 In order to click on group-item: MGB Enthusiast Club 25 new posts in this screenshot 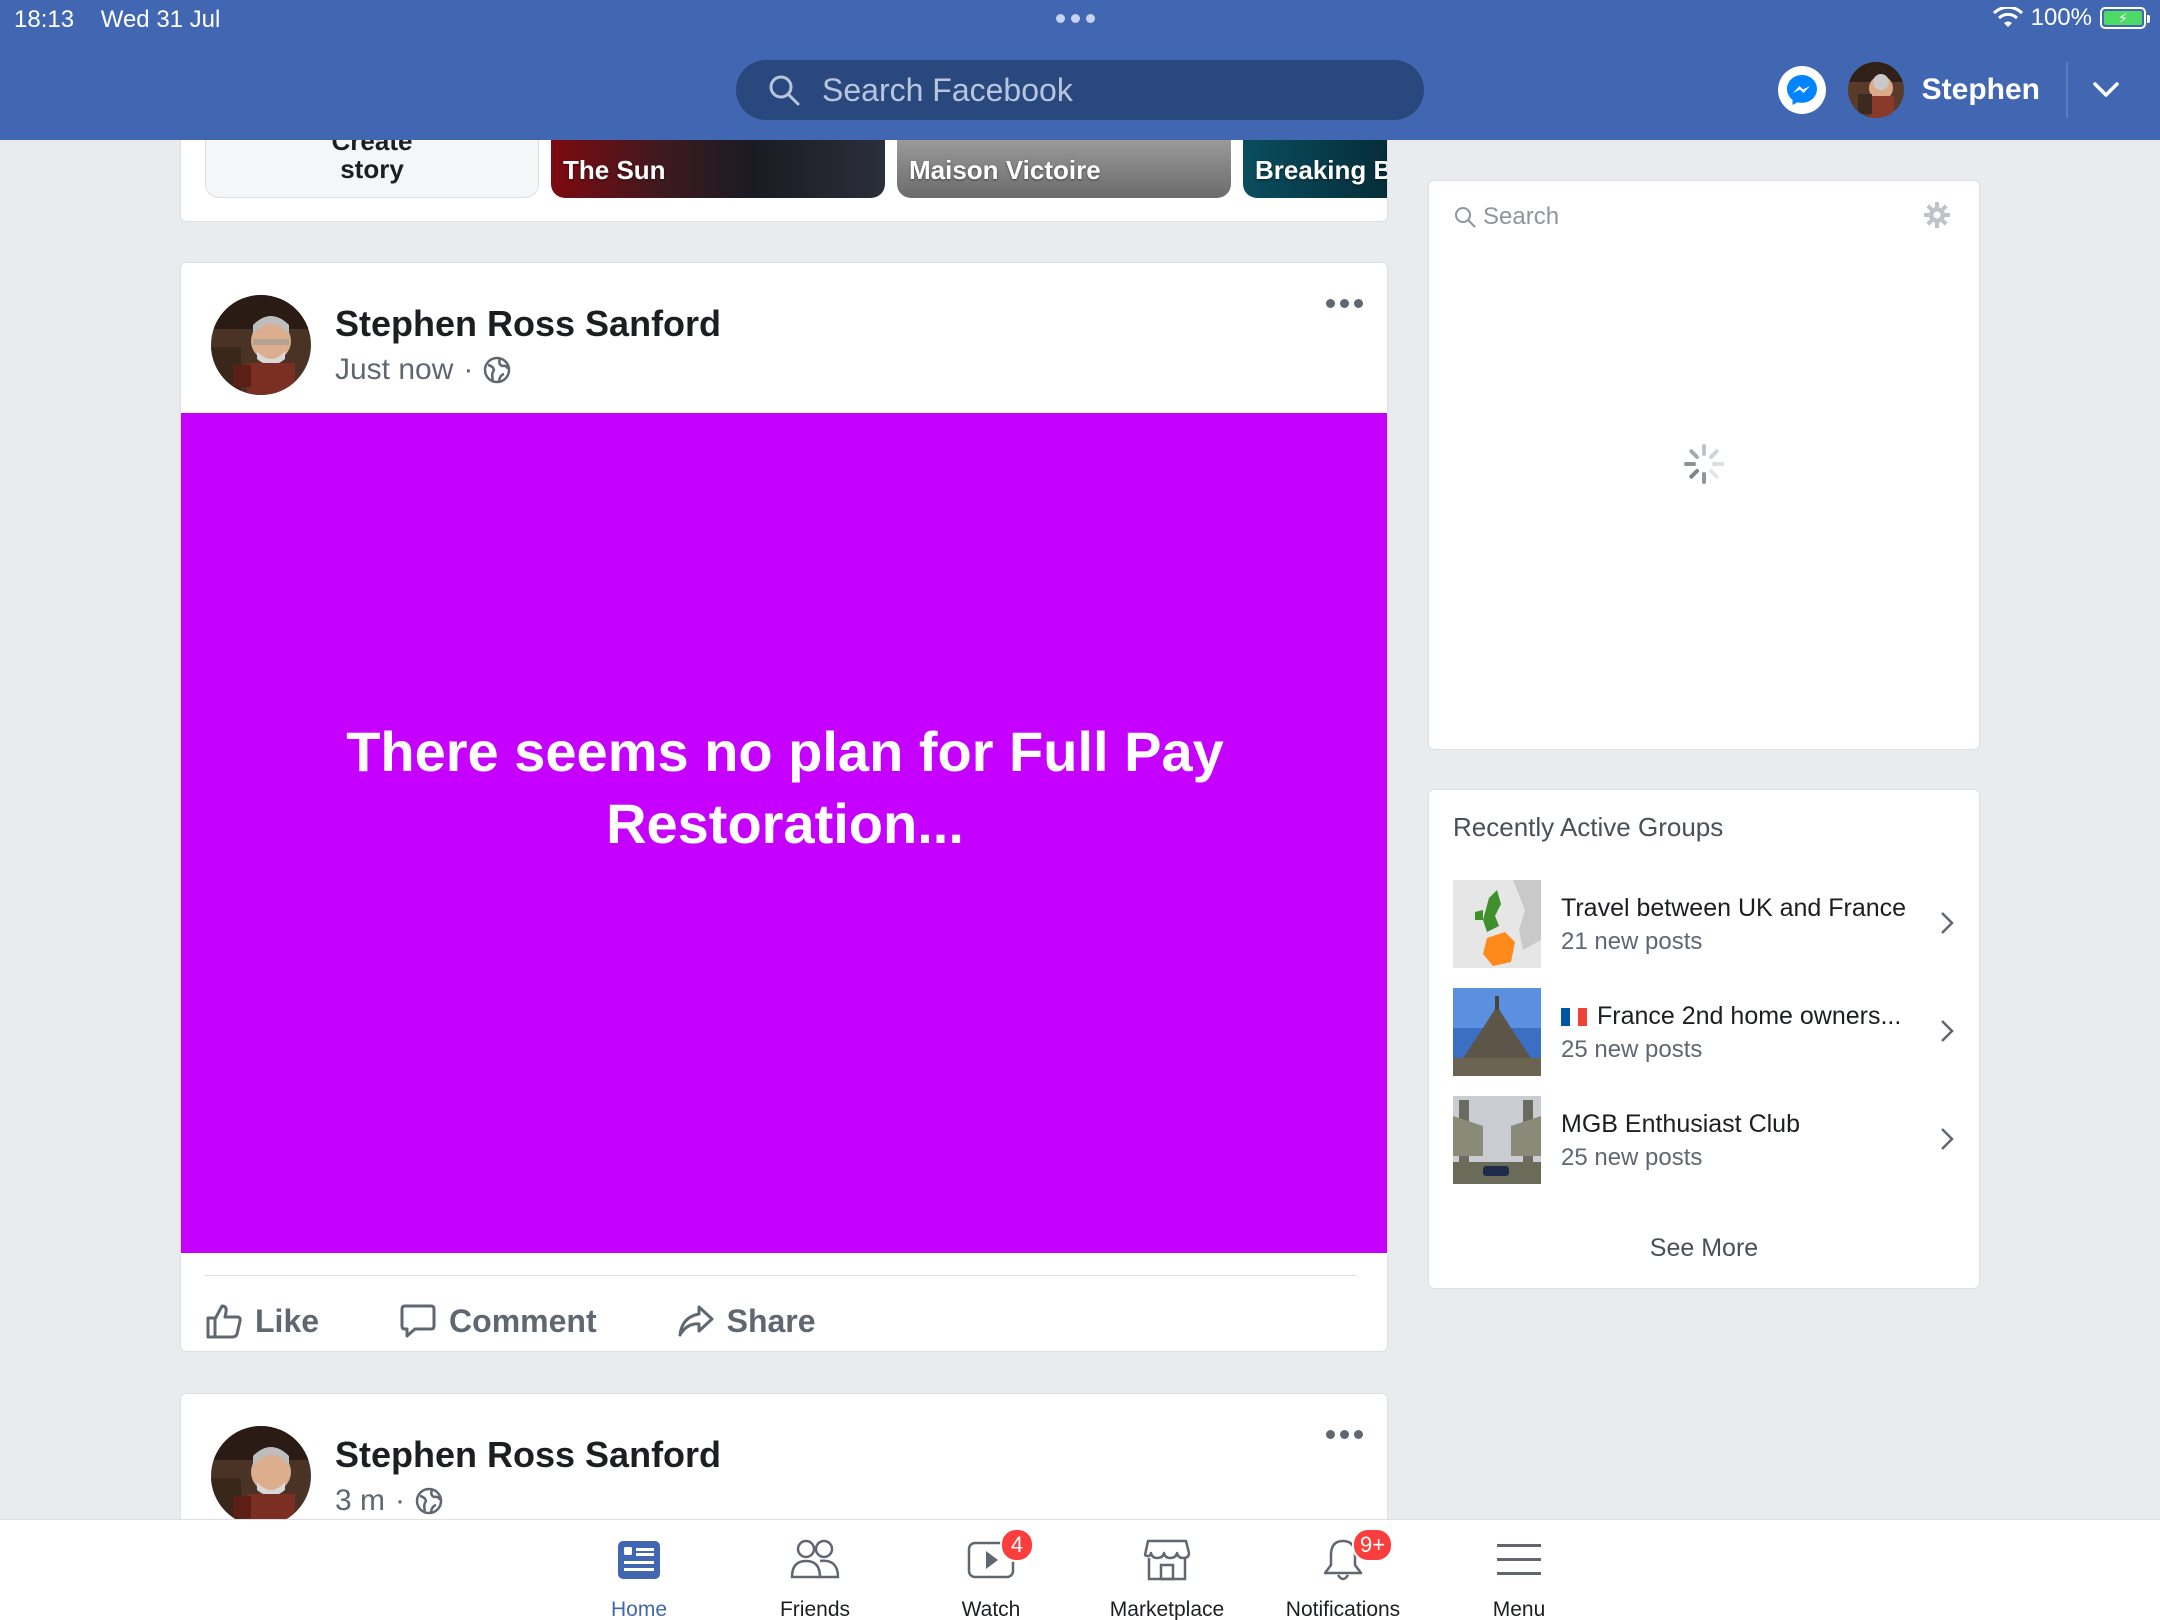, I will do `click(1708, 1140)`.